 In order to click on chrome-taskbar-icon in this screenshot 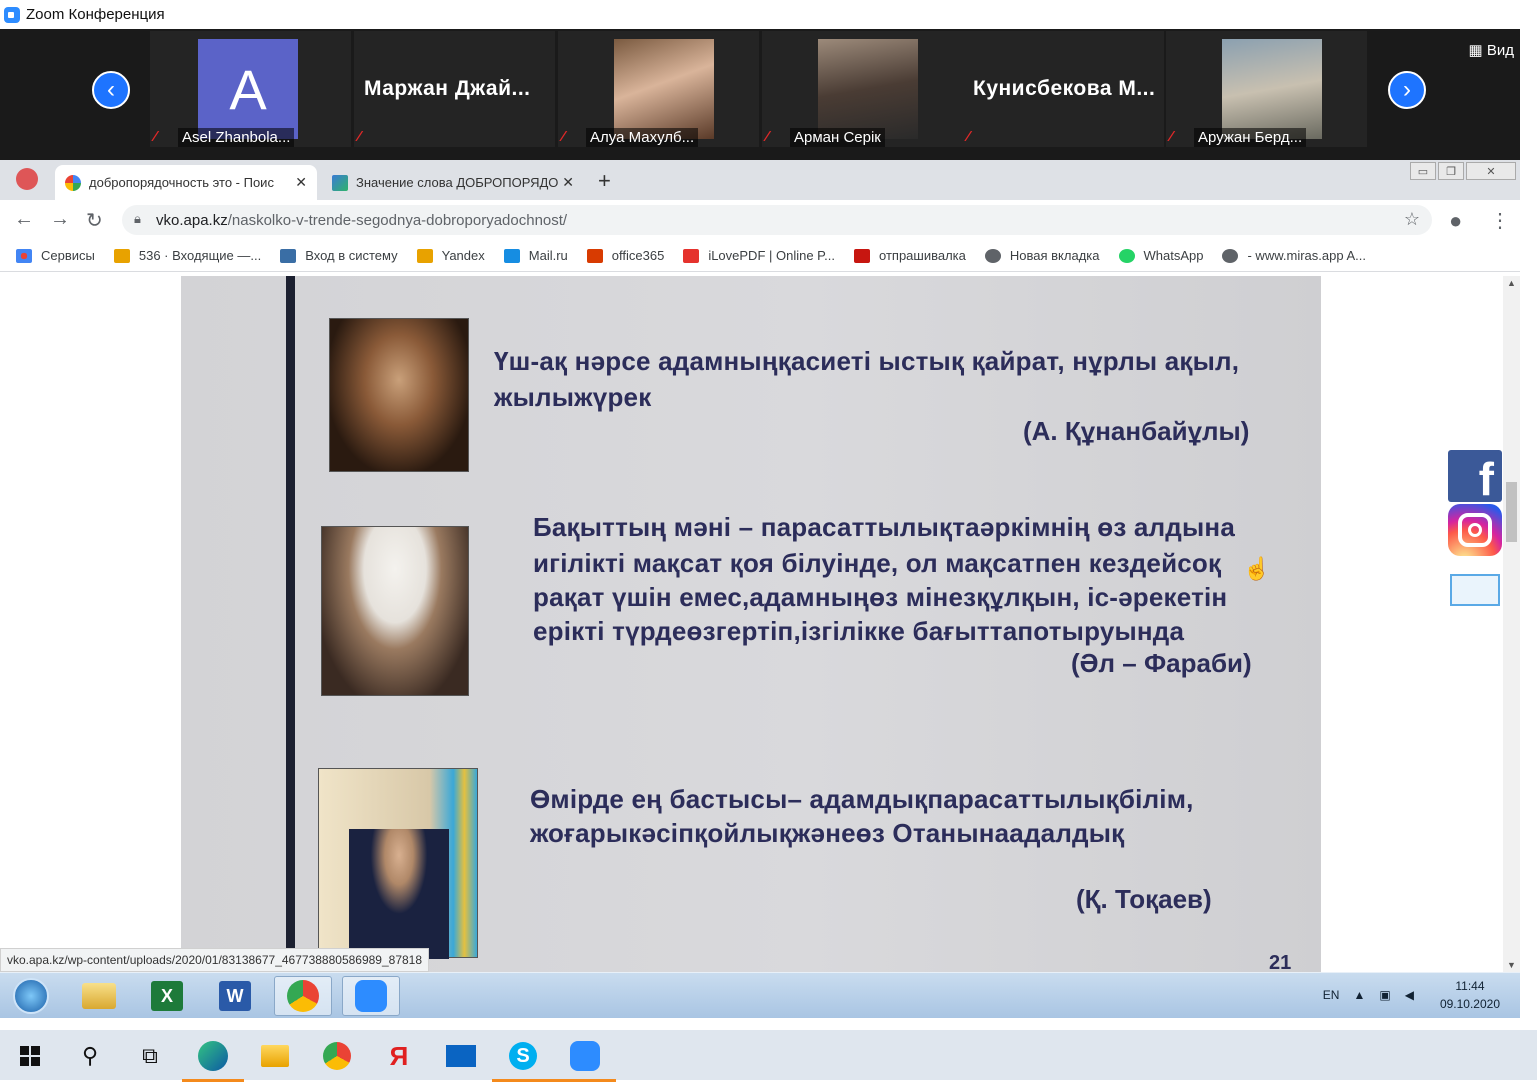, I will do `click(337, 1056)`.